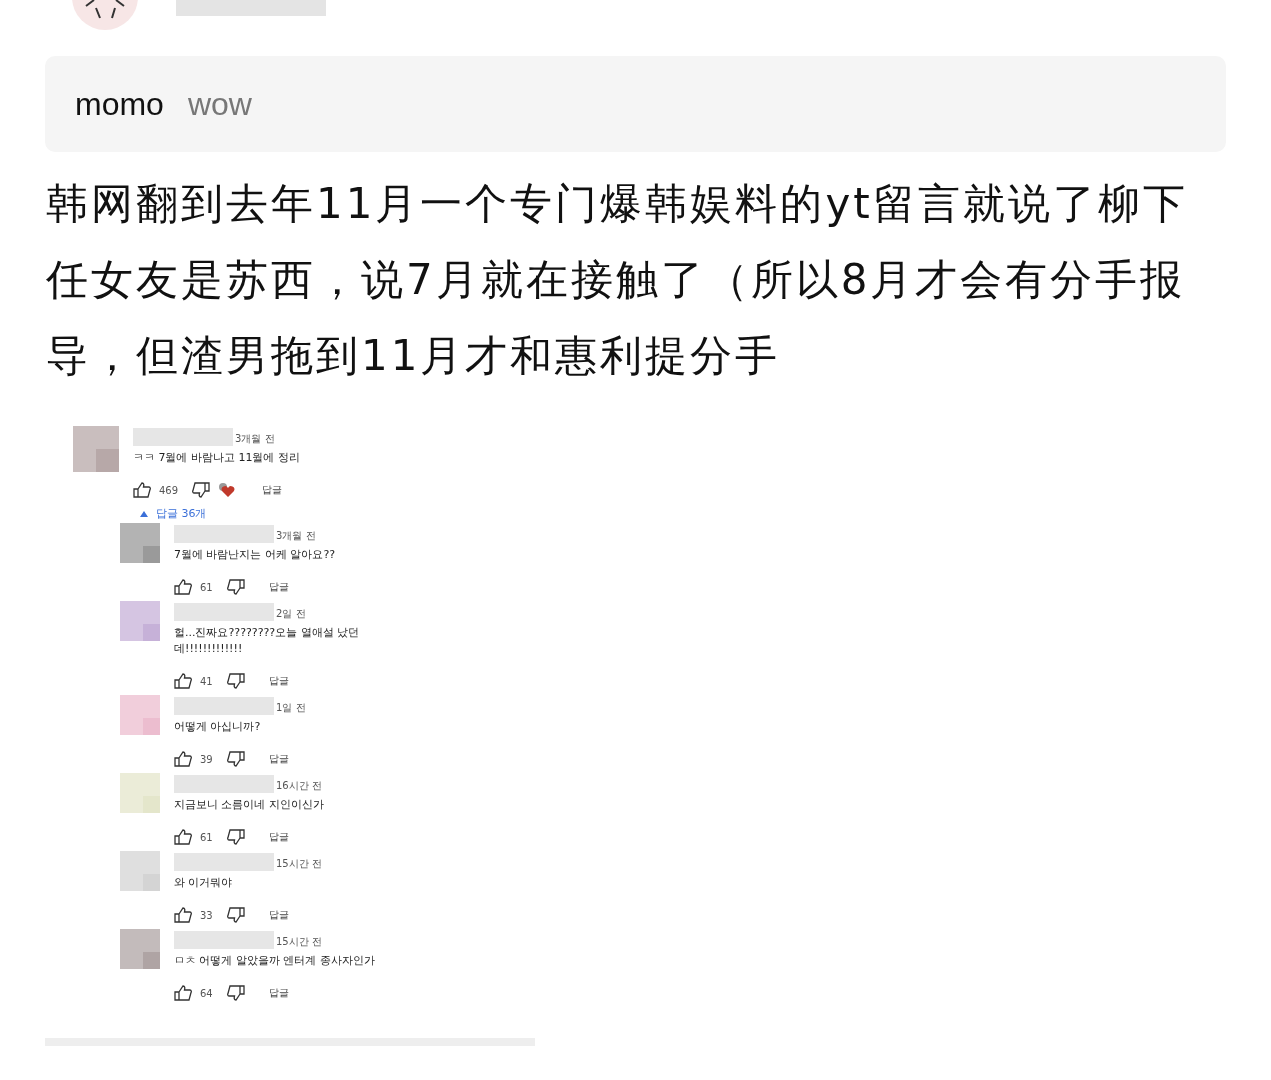  I want to click on replies-toggle: 답글 36개, so click(290, 513).